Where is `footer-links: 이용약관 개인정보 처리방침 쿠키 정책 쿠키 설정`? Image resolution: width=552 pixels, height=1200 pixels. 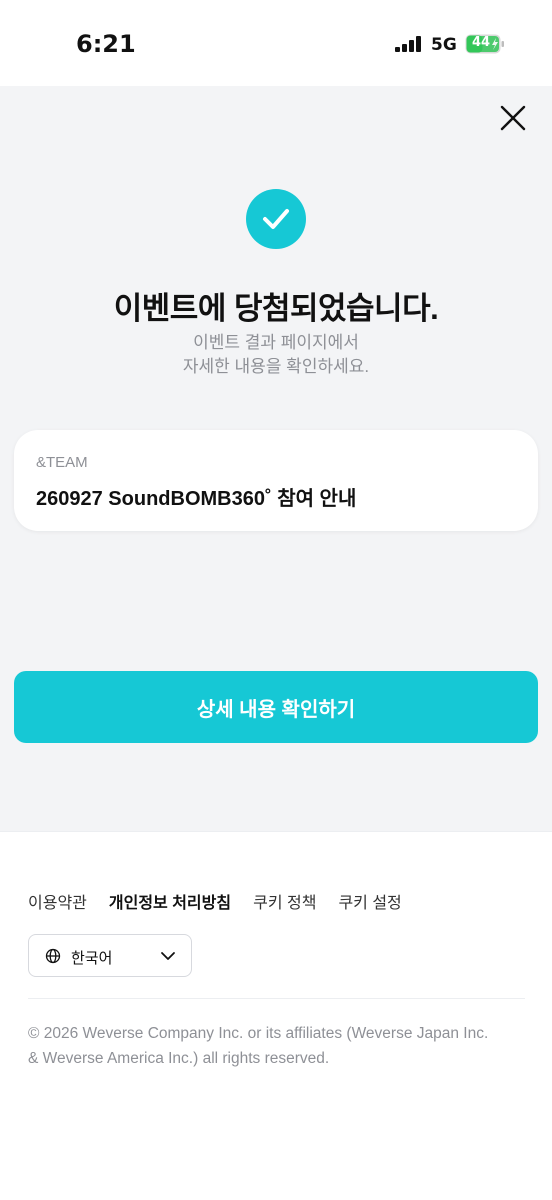
footer-links: 이용약관 개인정보 처리방침 쿠키 정책 쿠키 설정 is located at coordinates (215, 901).